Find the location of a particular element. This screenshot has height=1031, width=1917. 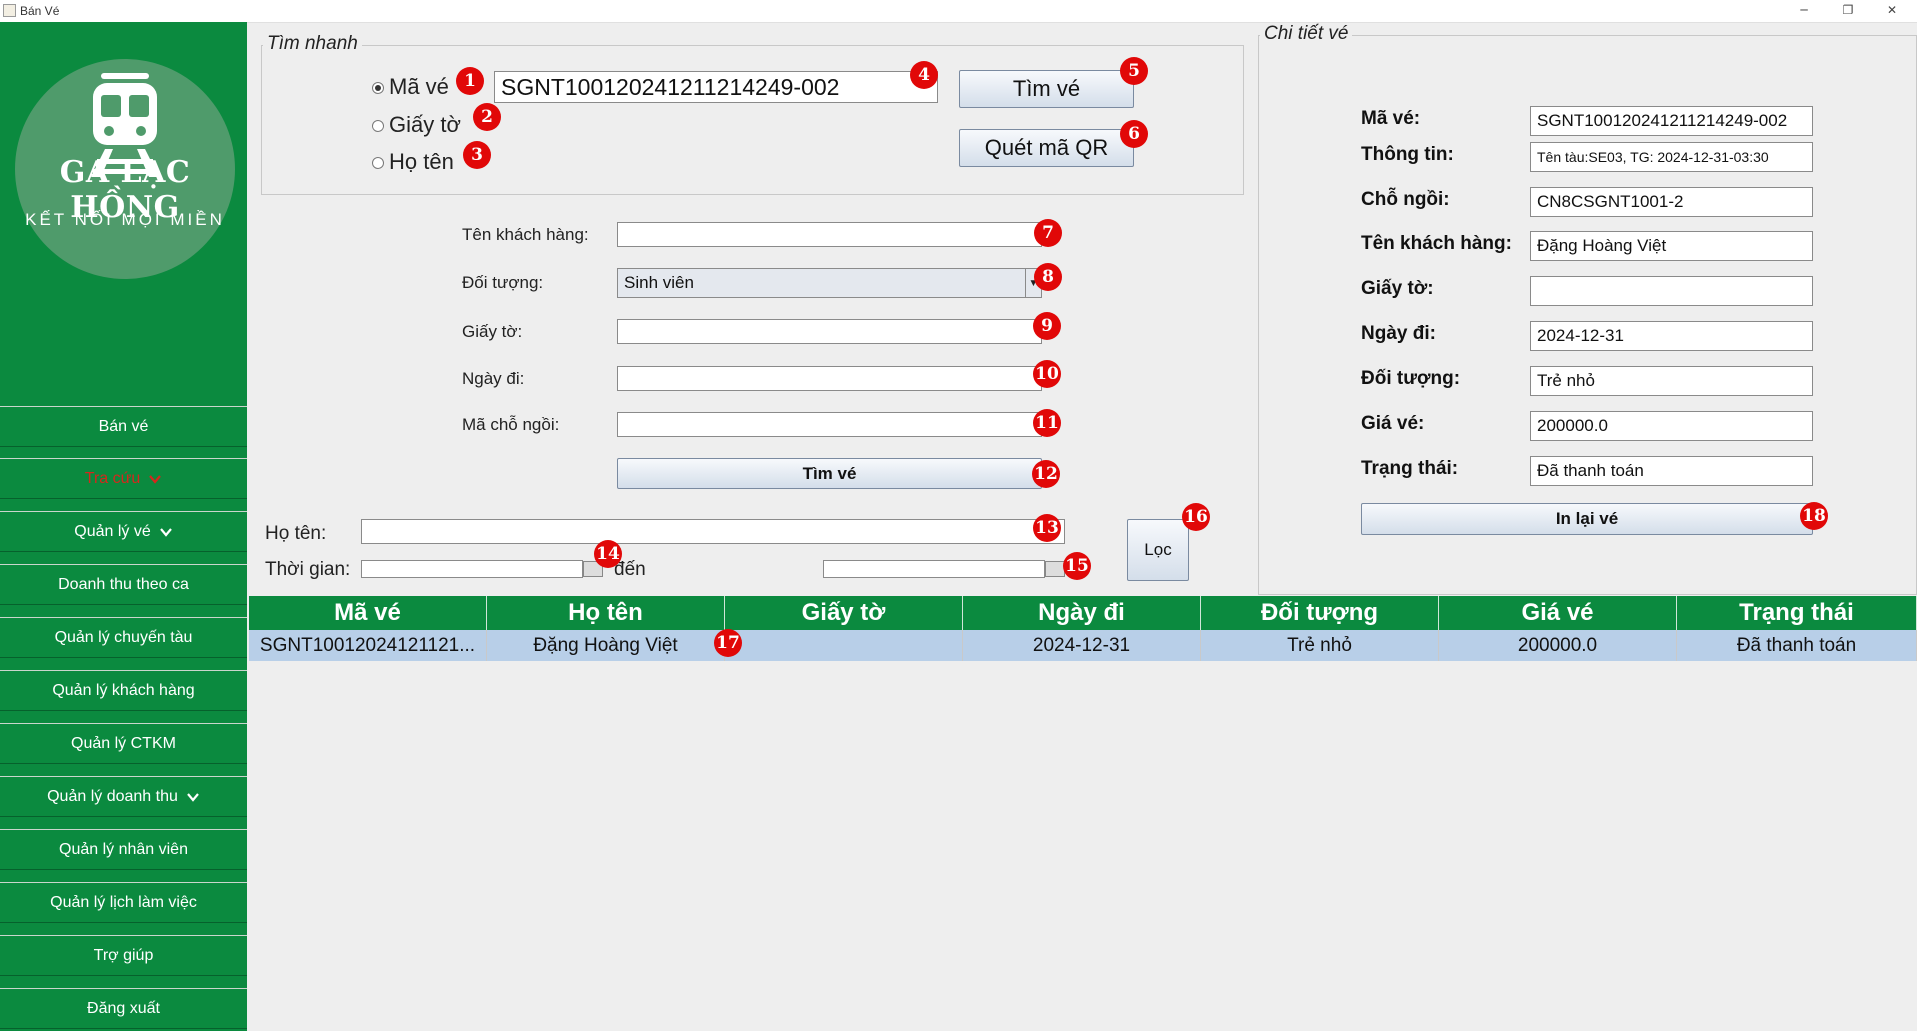

detail-label: Giá vé: is located at coordinates (1393, 423).